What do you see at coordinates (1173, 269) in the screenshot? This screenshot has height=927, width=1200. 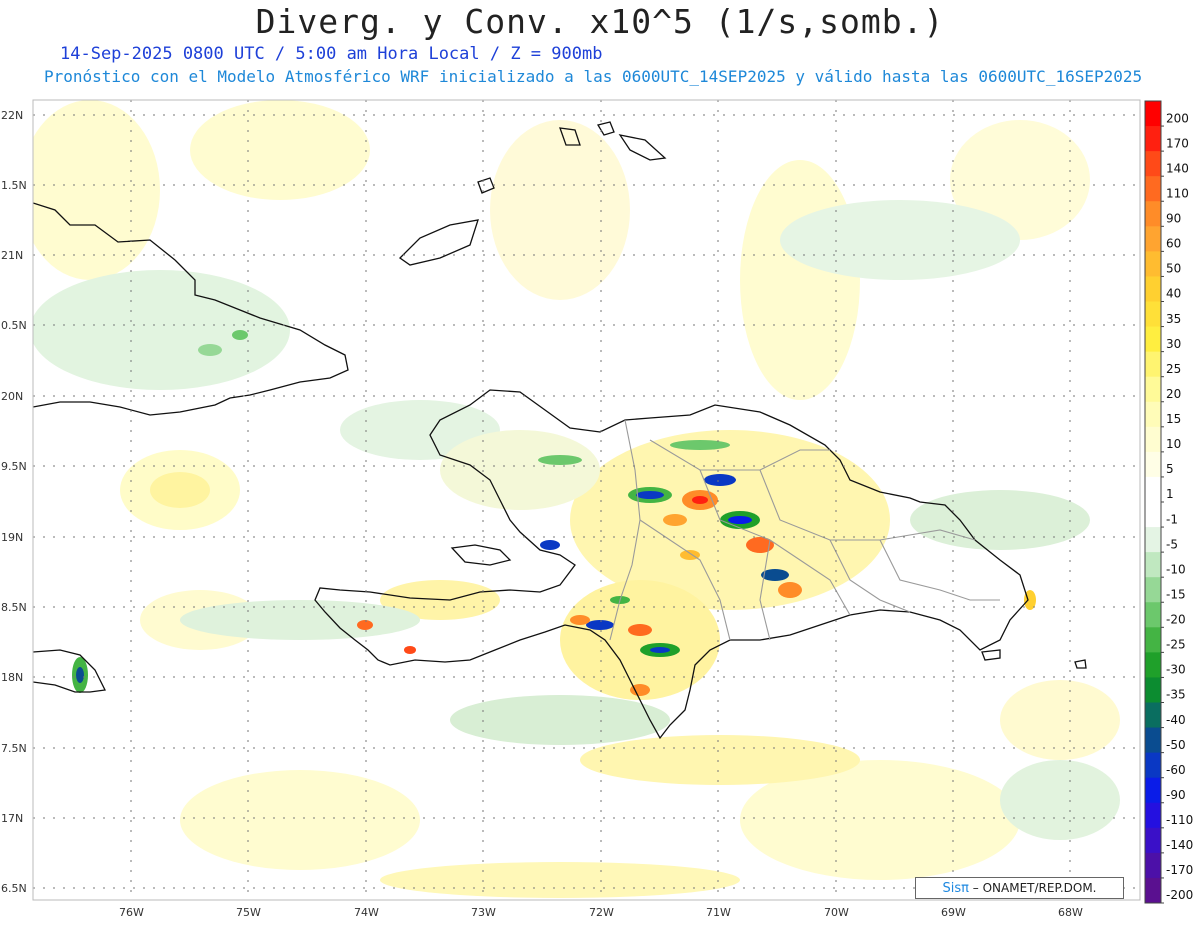 I see `colorbar-label: 50` at bounding box center [1173, 269].